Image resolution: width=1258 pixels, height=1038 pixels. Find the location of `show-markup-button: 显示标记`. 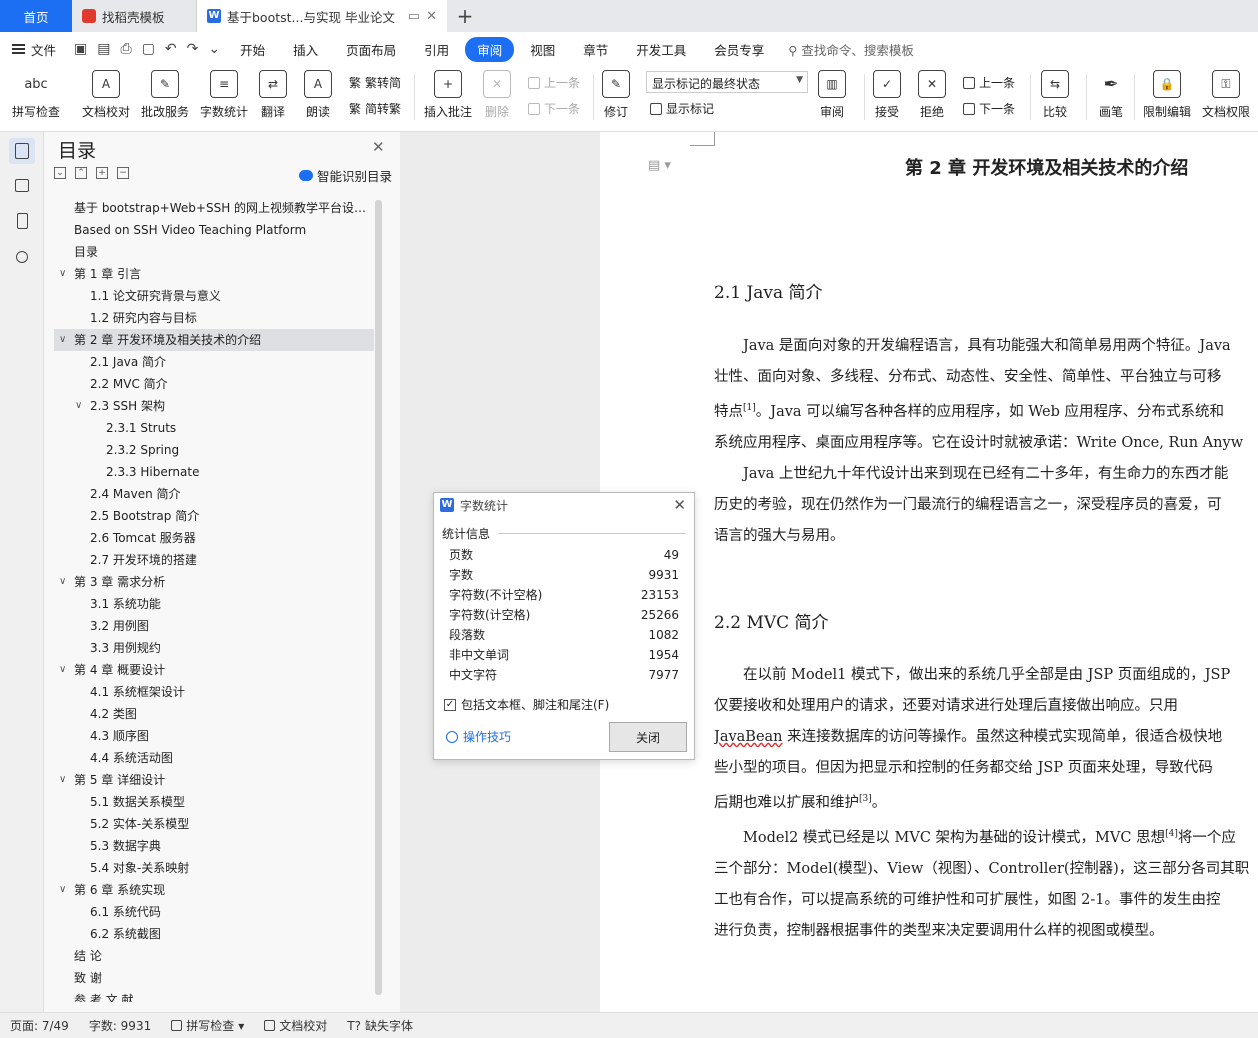

show-markup-button: 显示标记 is located at coordinates (682, 108).